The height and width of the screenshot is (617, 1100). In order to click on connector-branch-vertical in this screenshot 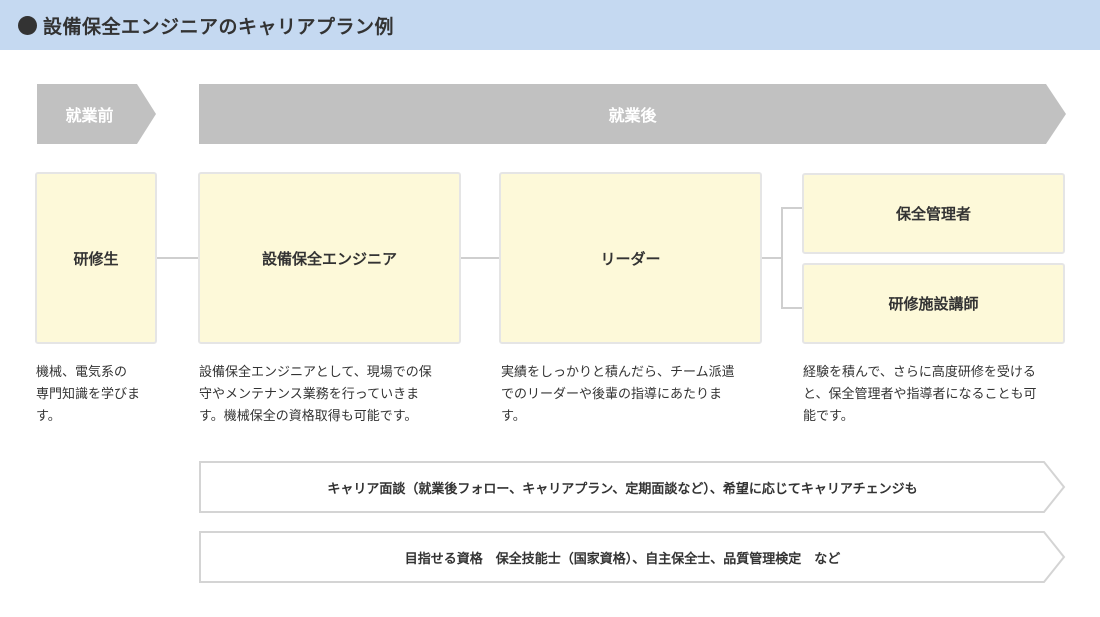, I will do `click(782, 258)`.